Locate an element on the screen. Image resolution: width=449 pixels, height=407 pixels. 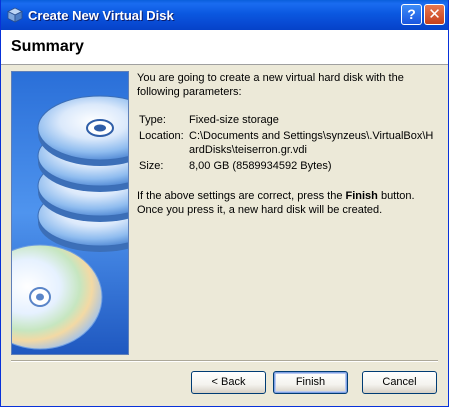
param-value-size: 8,00 GB (8589934592 Bytes) is located at coordinates (260, 166).